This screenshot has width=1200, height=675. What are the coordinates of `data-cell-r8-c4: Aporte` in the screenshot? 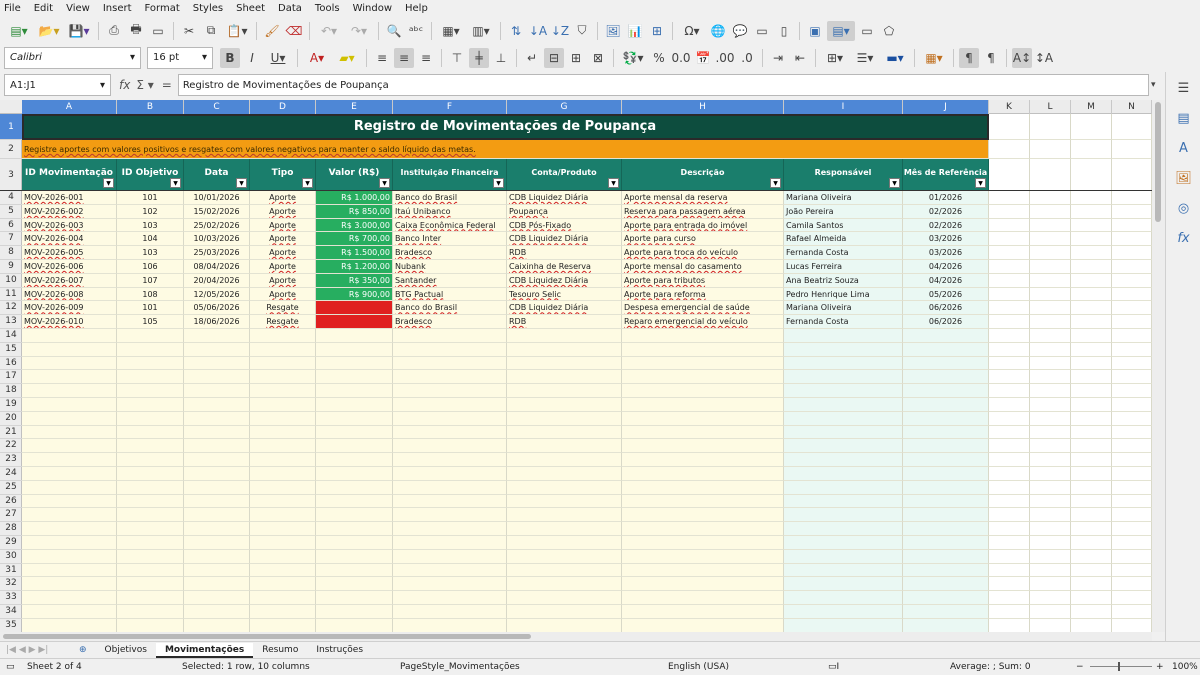 It's located at (283, 253).